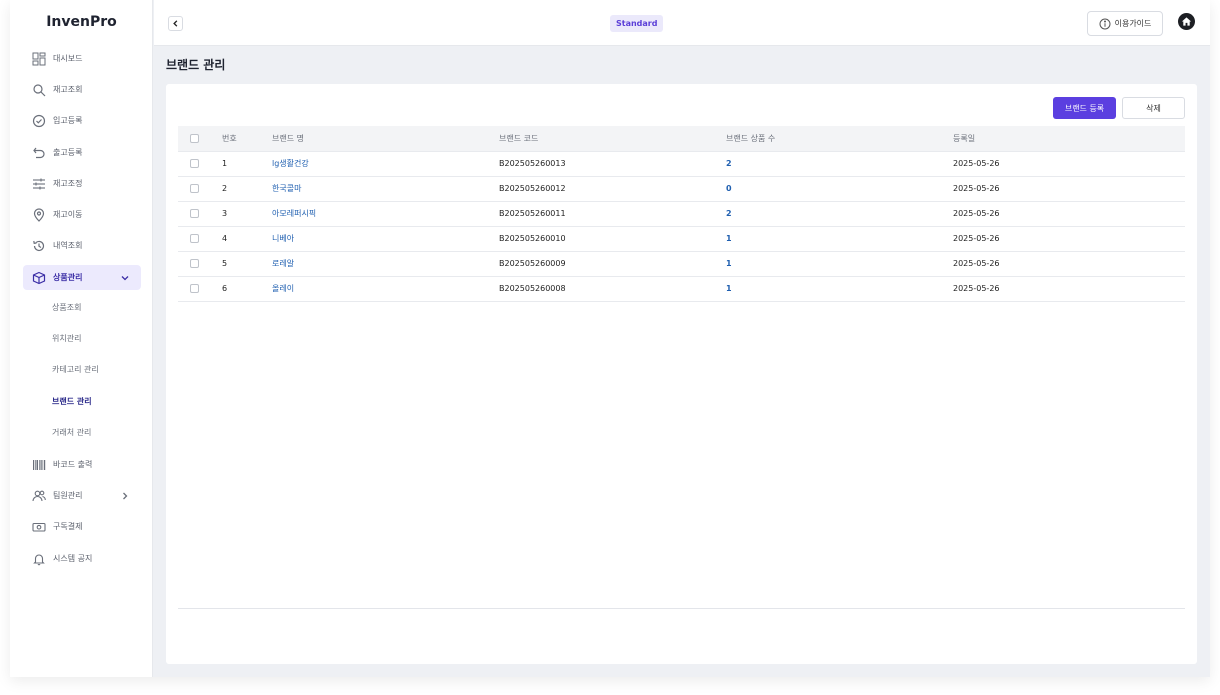 The height and width of the screenshot is (695, 1220). What do you see at coordinates (68, 245) in the screenshot?
I see `sidebar-item-label: 내역조회` at bounding box center [68, 245].